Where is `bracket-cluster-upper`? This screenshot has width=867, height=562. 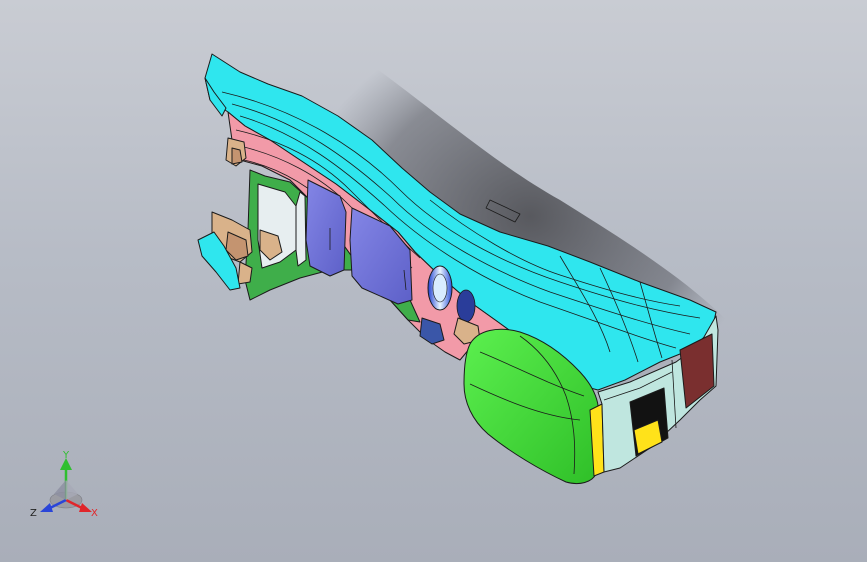 bracket-cluster-upper is located at coordinates (236, 152).